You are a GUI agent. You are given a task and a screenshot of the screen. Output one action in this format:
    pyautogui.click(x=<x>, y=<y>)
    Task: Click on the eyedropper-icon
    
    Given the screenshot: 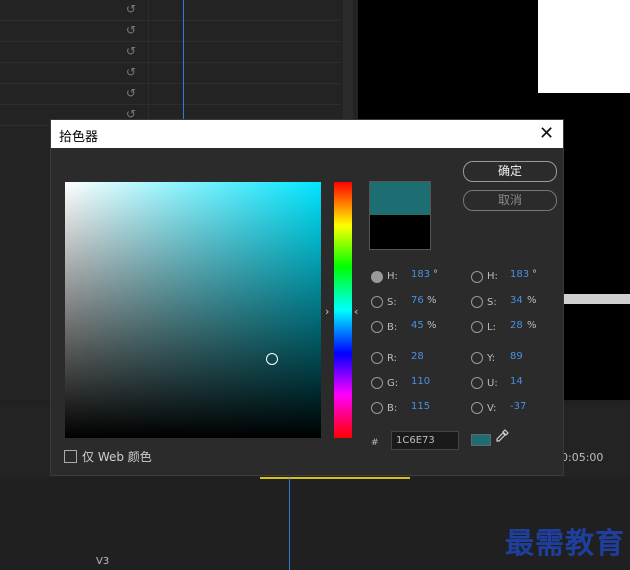 What is the action you would take?
    pyautogui.click(x=502, y=438)
    